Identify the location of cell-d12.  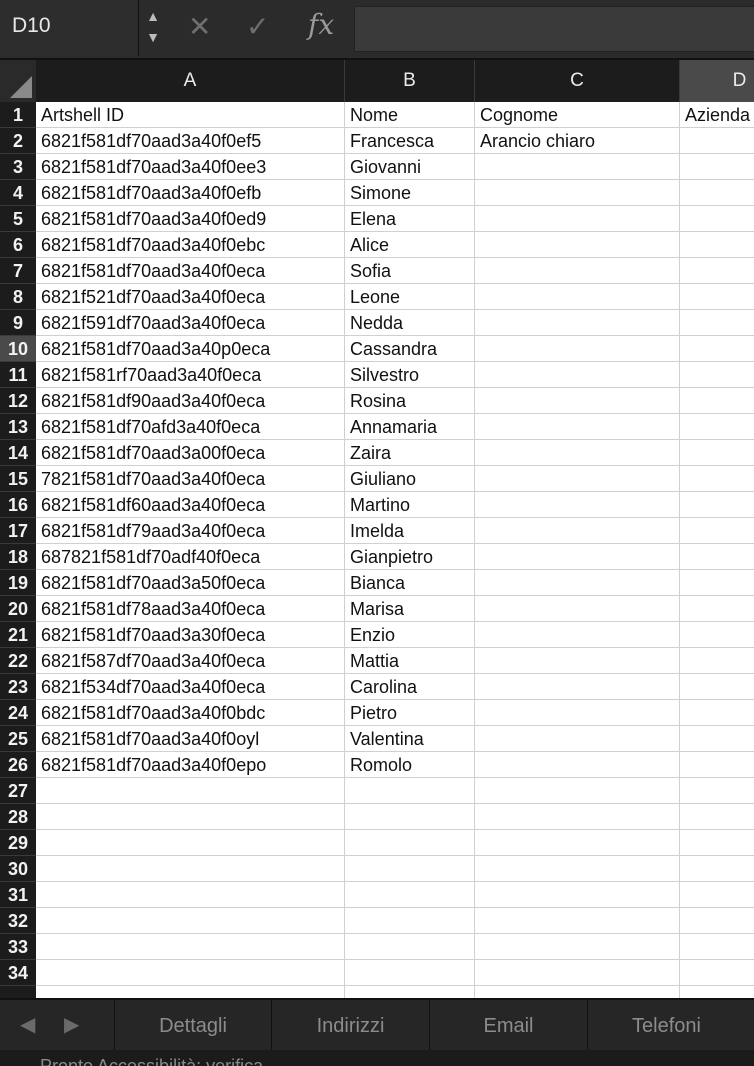
(717, 401).